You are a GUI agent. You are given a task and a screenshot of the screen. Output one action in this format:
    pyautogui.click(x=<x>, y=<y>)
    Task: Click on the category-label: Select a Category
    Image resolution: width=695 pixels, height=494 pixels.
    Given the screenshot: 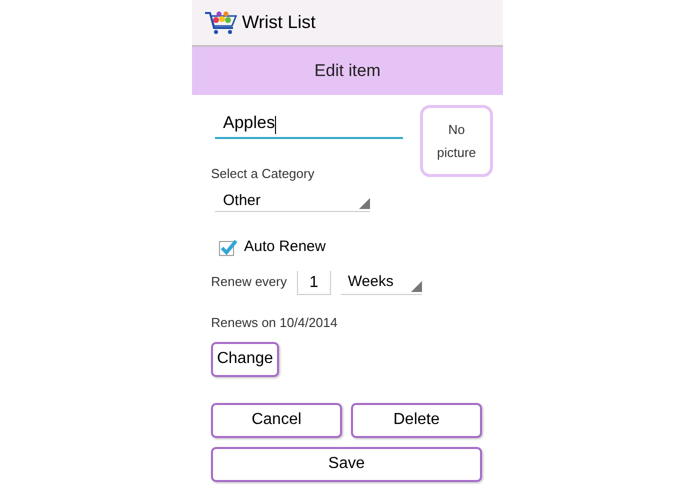 What is the action you would take?
    pyautogui.click(x=263, y=174)
    